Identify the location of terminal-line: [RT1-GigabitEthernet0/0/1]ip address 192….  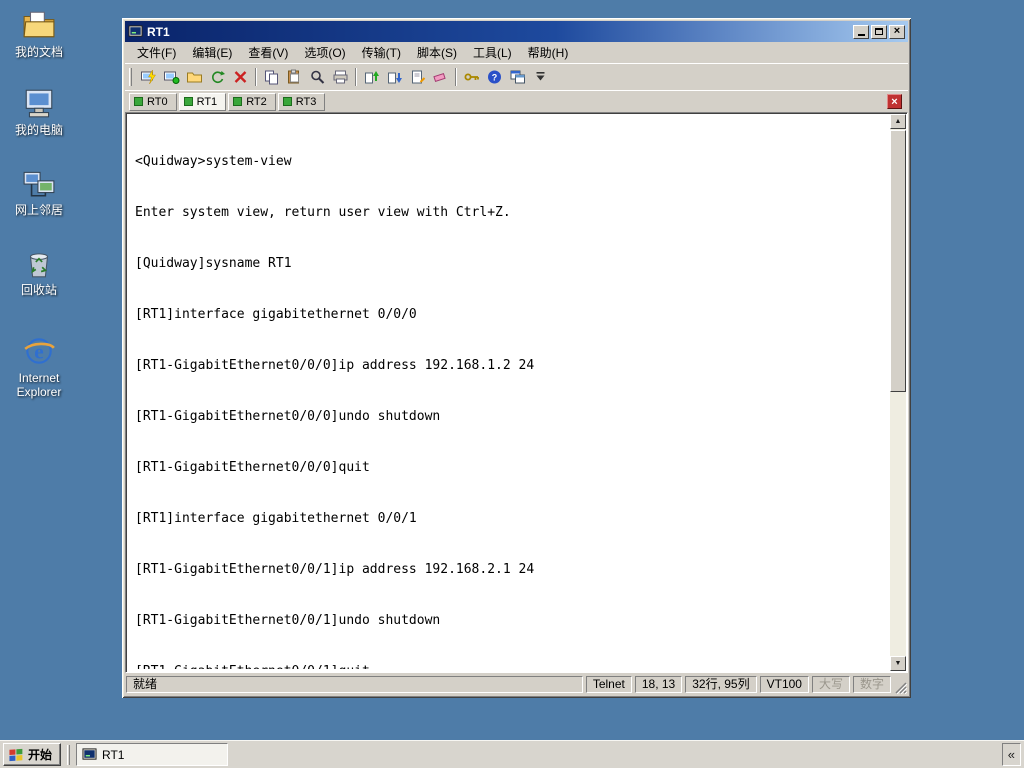
(335, 569).